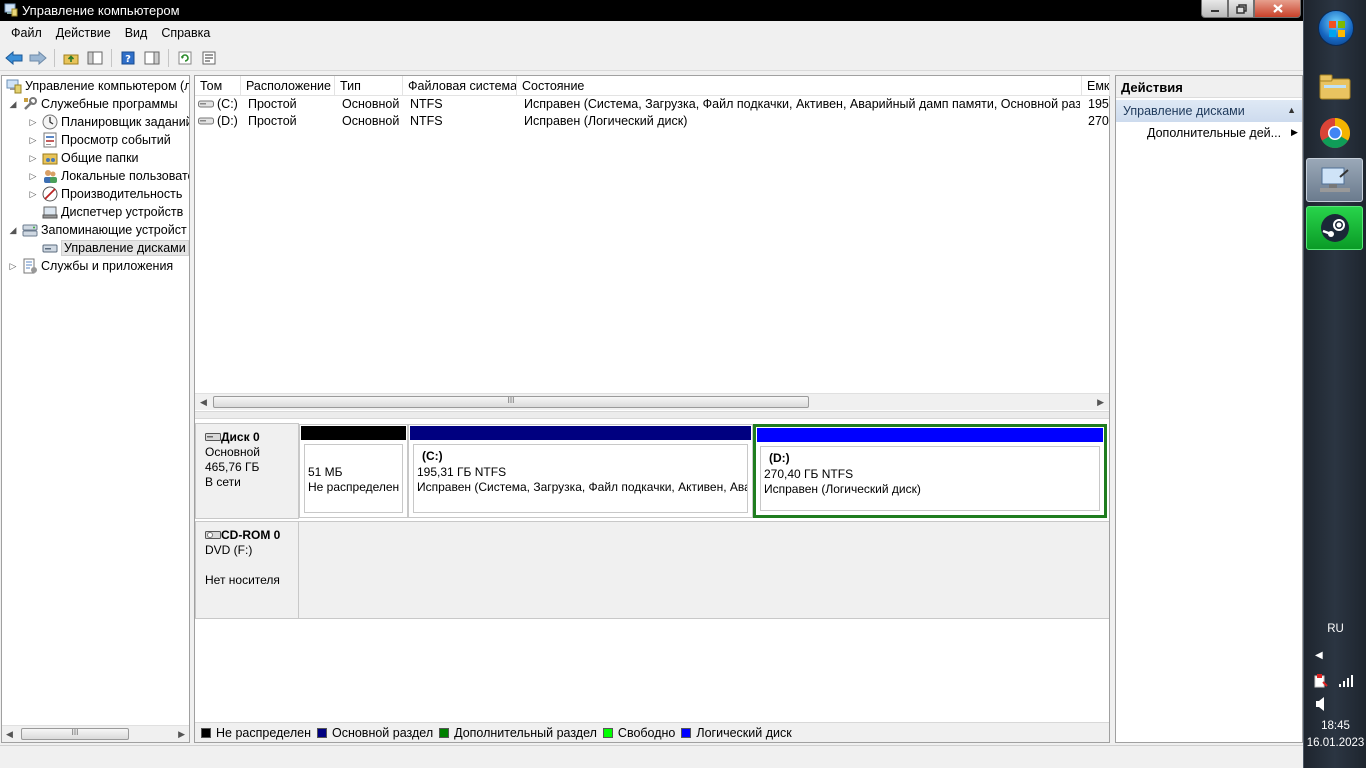  What do you see at coordinates (353, 471) in the screenshot?
I see `partition-unallocated: 51 МБ Не распределен` at bounding box center [353, 471].